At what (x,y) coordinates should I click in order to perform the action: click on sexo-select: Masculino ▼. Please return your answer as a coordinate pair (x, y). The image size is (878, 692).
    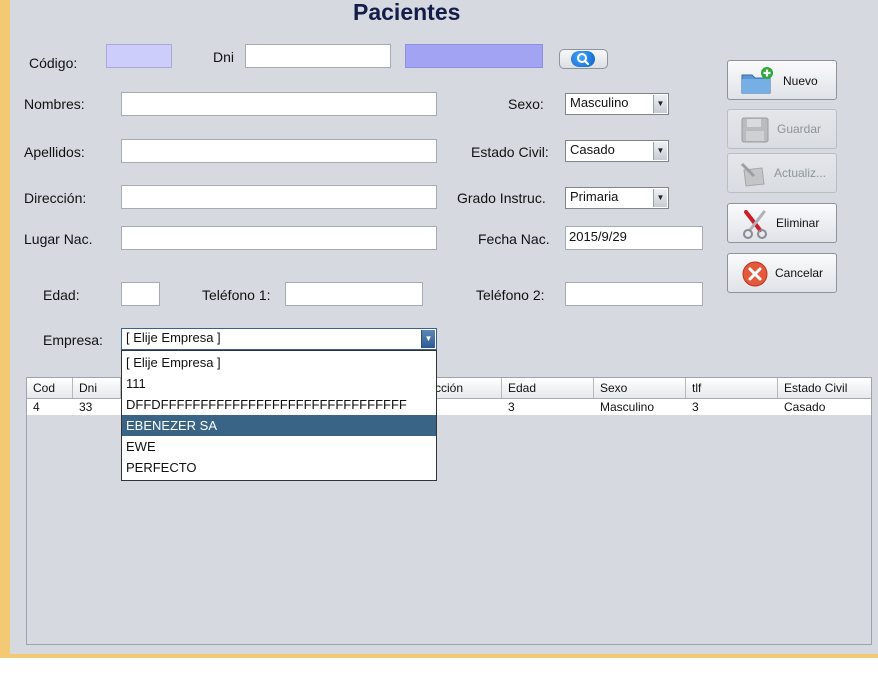
    Looking at the image, I should click on (617, 104).